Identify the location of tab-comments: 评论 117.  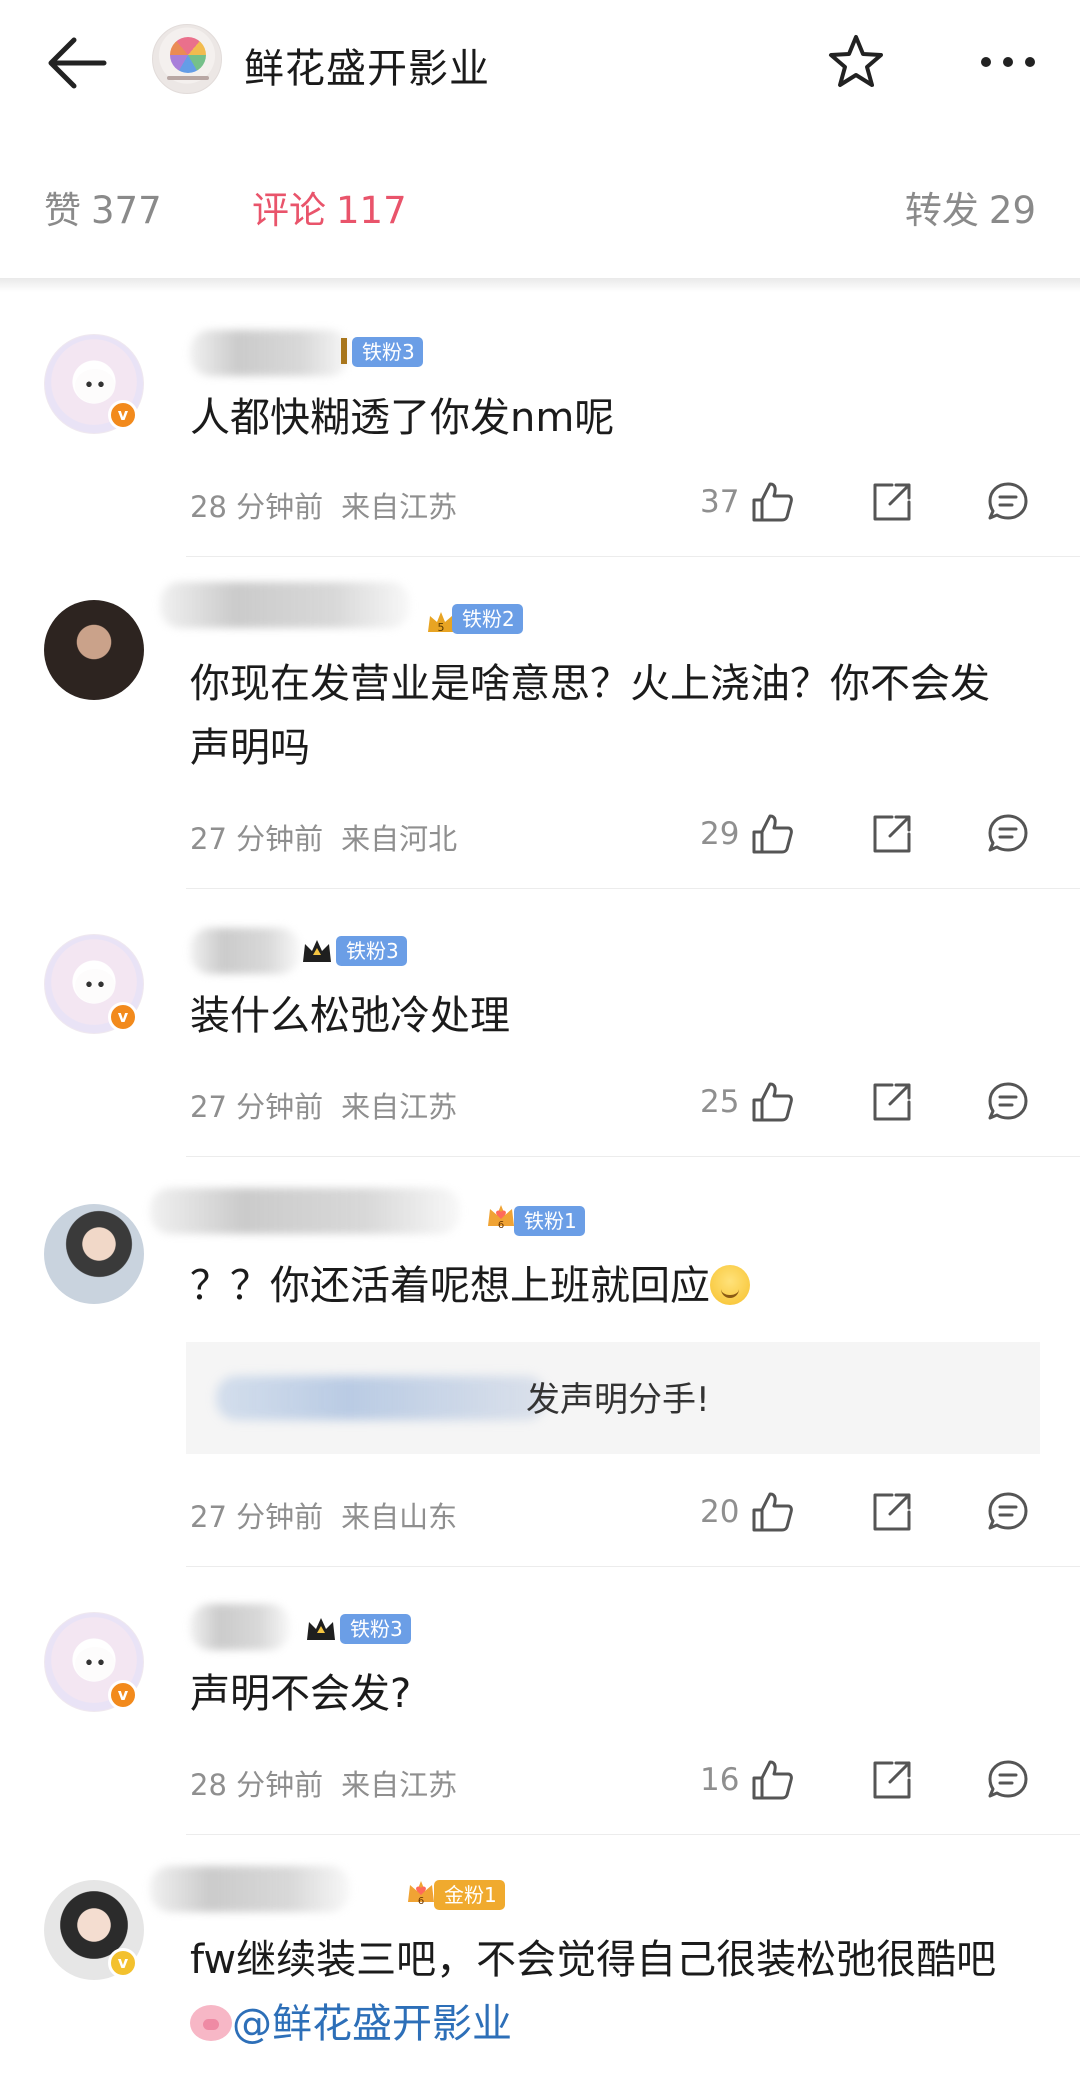
(329, 207).